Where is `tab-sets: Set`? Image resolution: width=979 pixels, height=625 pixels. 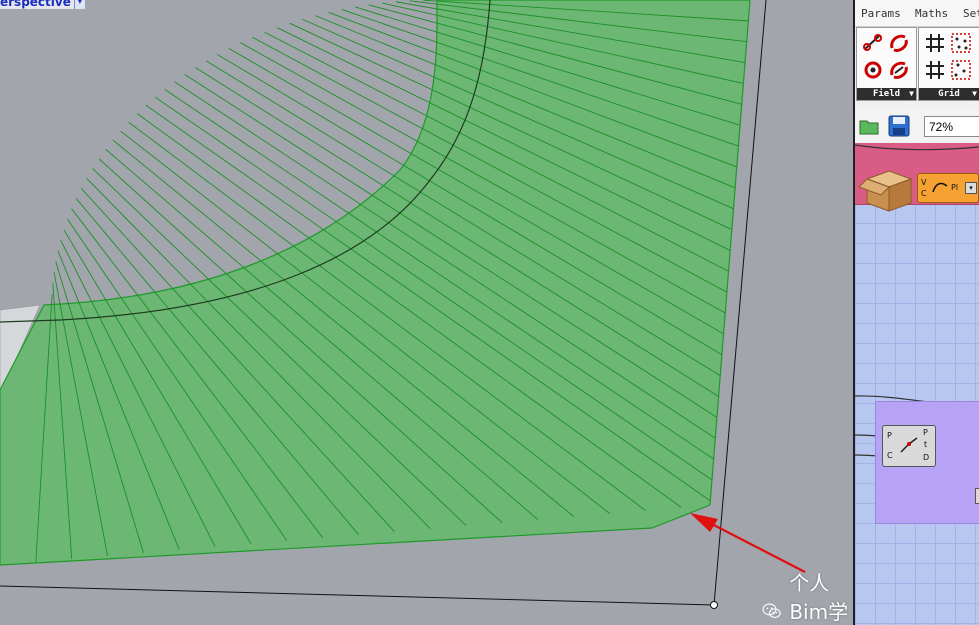
tab-sets: Set is located at coordinates (971, 13).